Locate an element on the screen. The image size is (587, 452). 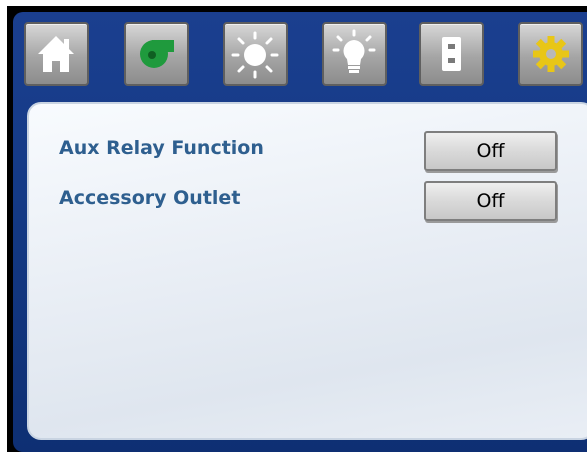
aux-relay-function-button: Off is located at coordinates (490, 151).